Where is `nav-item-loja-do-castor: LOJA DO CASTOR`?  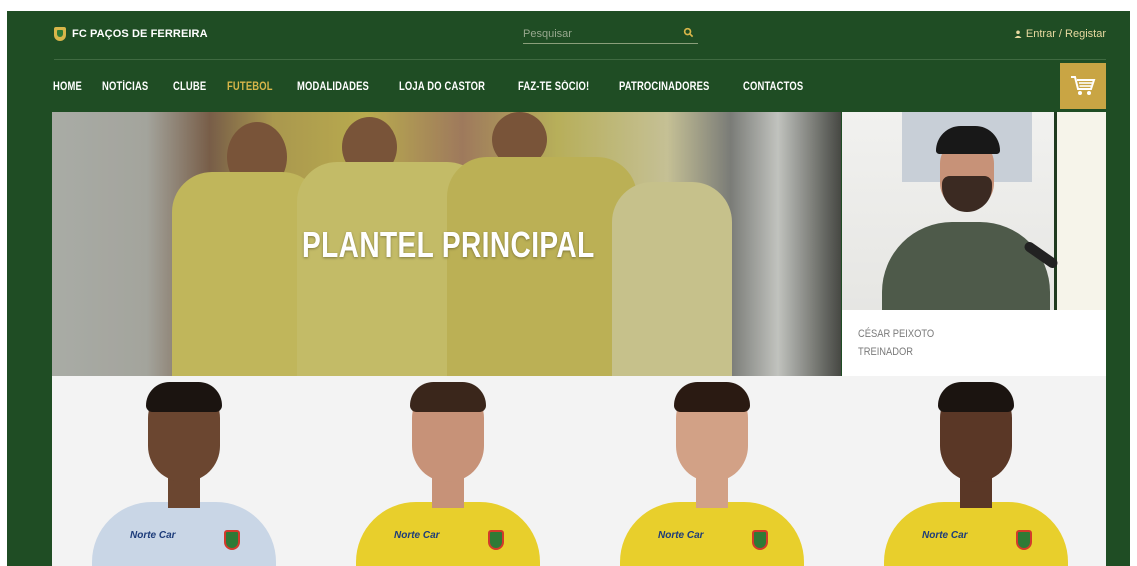
nav-item-loja-do-castor: LOJA DO CASTOR is located at coordinates (442, 87).